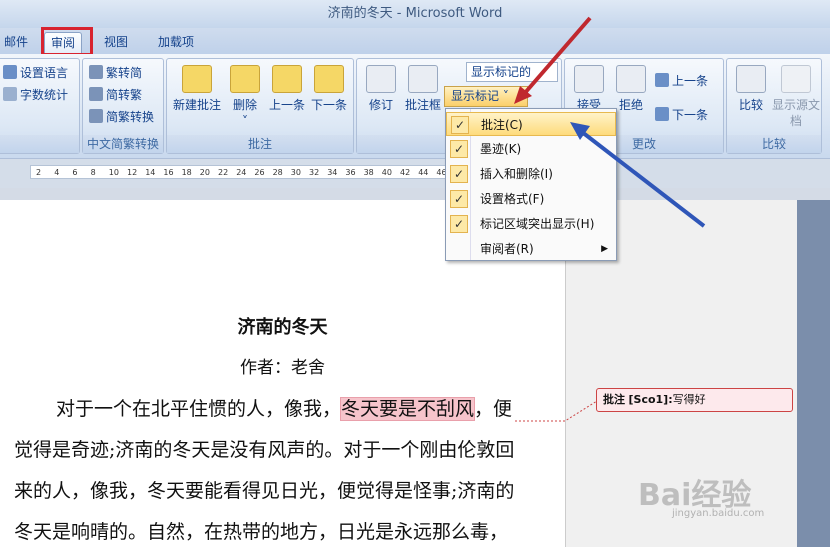  Describe the element at coordinates (557, 56) in the screenshot. I see `red-arrow` at that location.